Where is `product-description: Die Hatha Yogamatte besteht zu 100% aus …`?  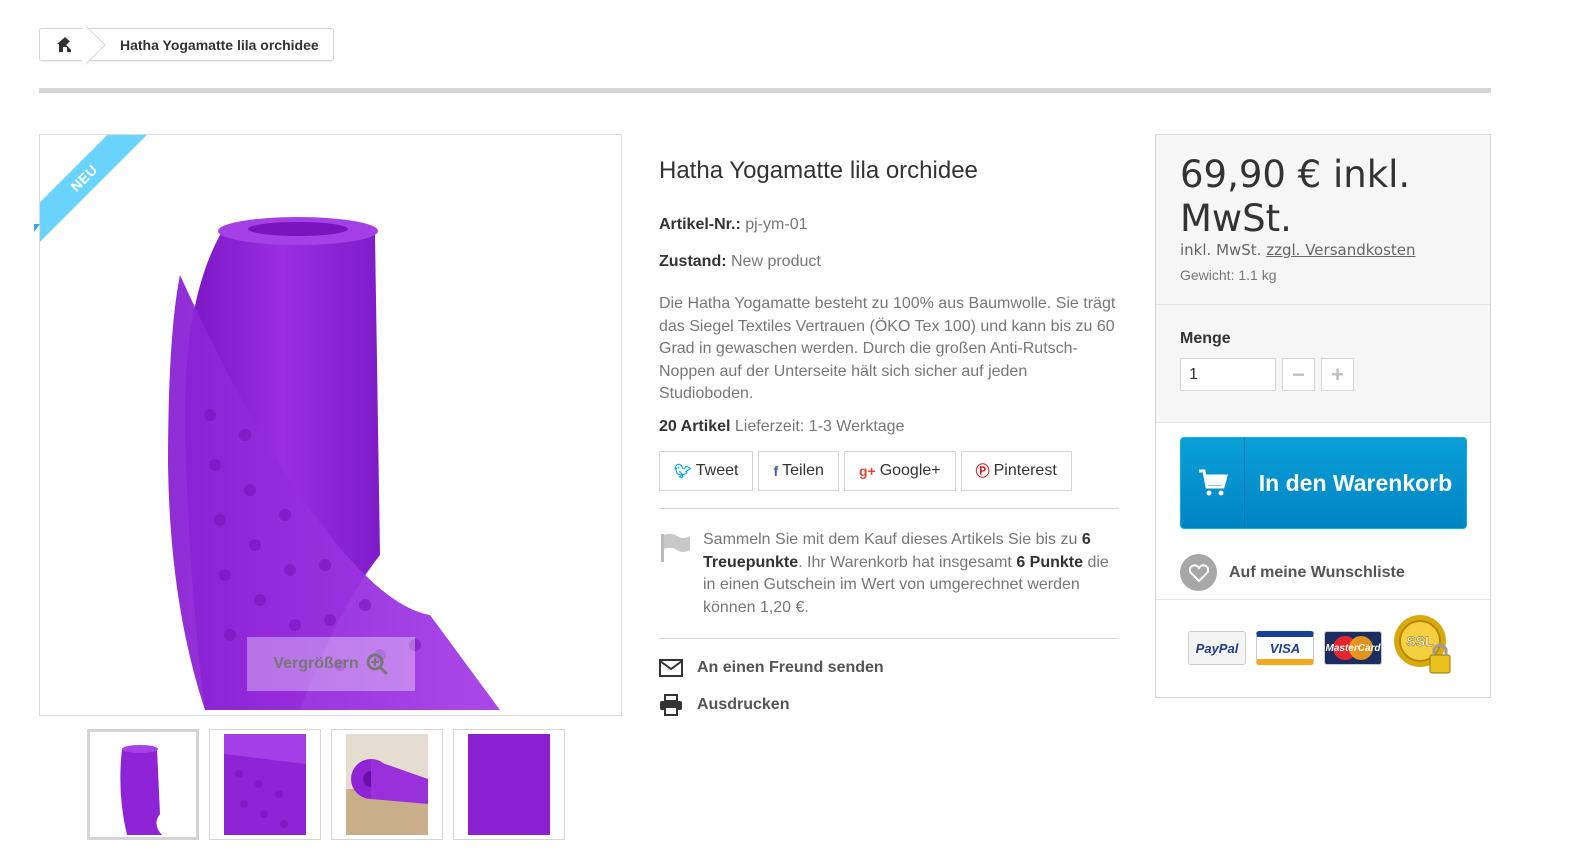 product-description: Die Hatha Yogamatte besteht zu 100% aus … is located at coordinates (887, 348).